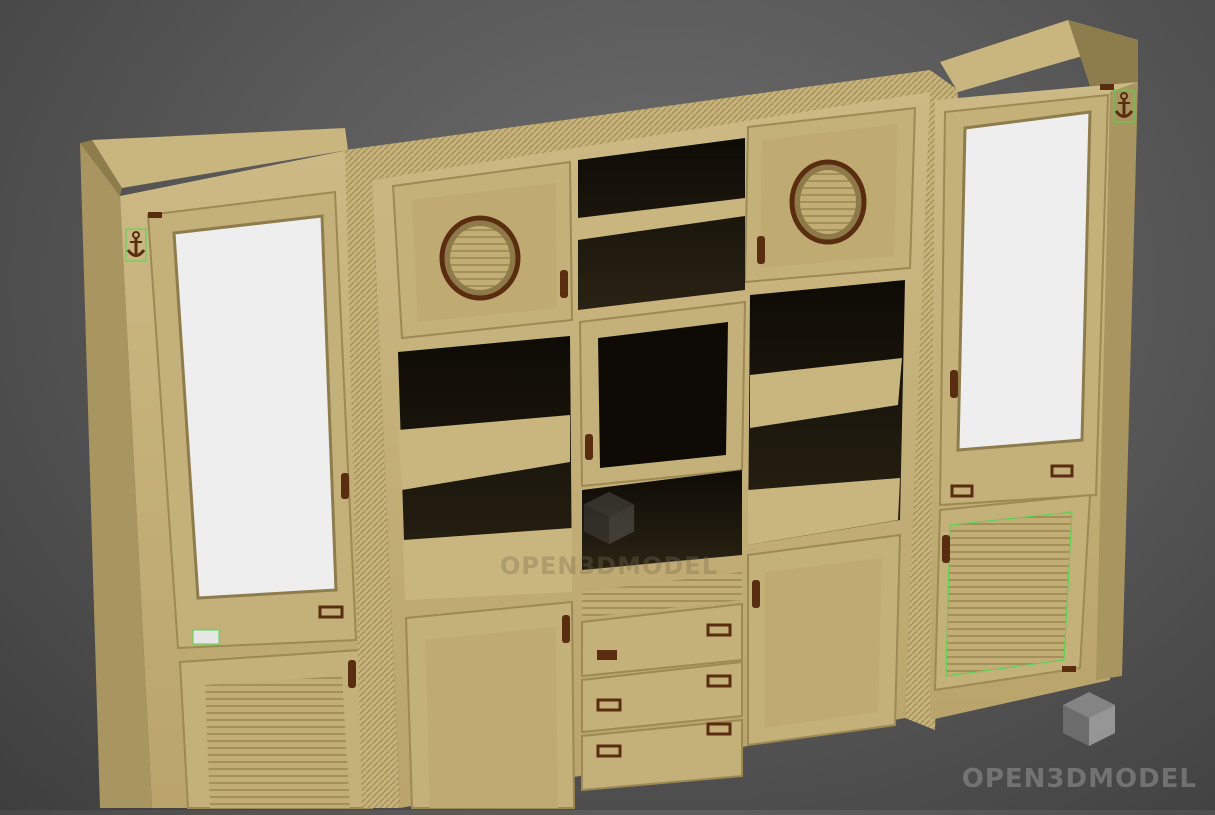 This screenshot has height=815, width=1215. Describe the element at coordinates (255, 407) in the screenshot. I see `left-glass-pane` at that location.